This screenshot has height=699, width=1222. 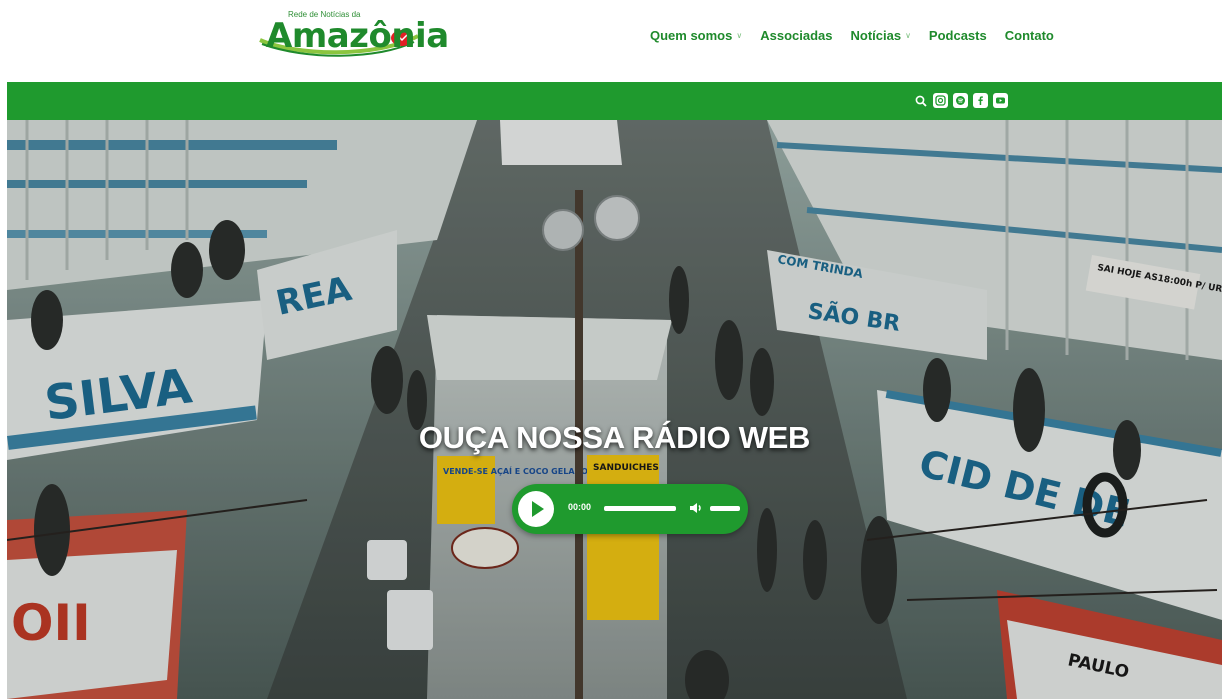 I want to click on nav-item-noticias: Notícias ∨, so click(x=880, y=35).